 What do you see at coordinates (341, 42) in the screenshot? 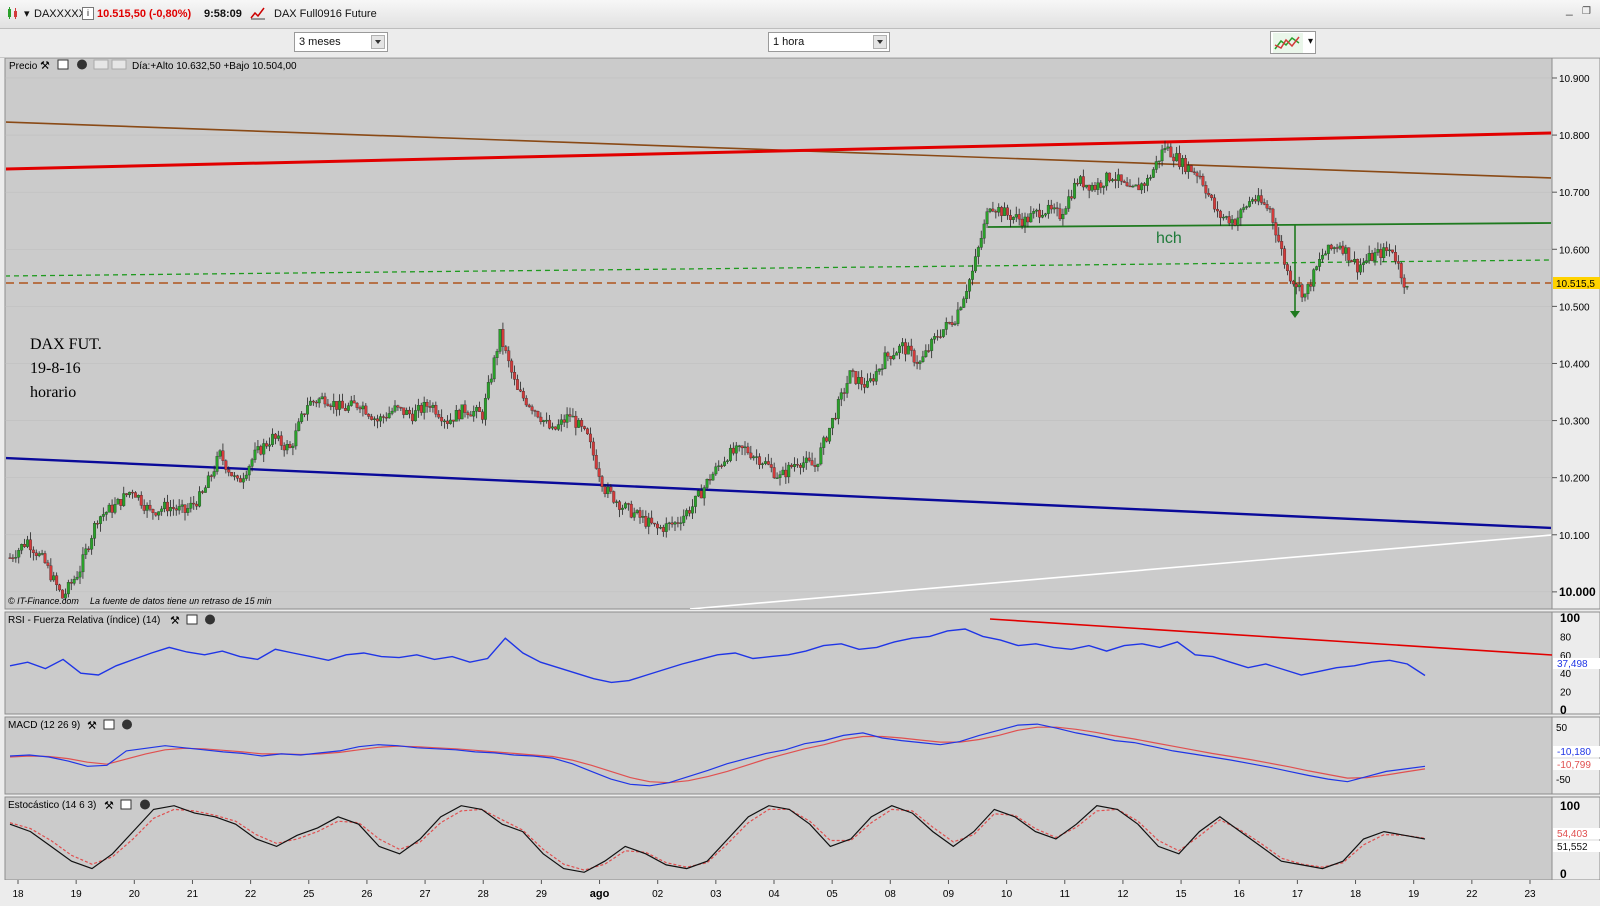
I see `period-select: 3 meses` at bounding box center [341, 42].